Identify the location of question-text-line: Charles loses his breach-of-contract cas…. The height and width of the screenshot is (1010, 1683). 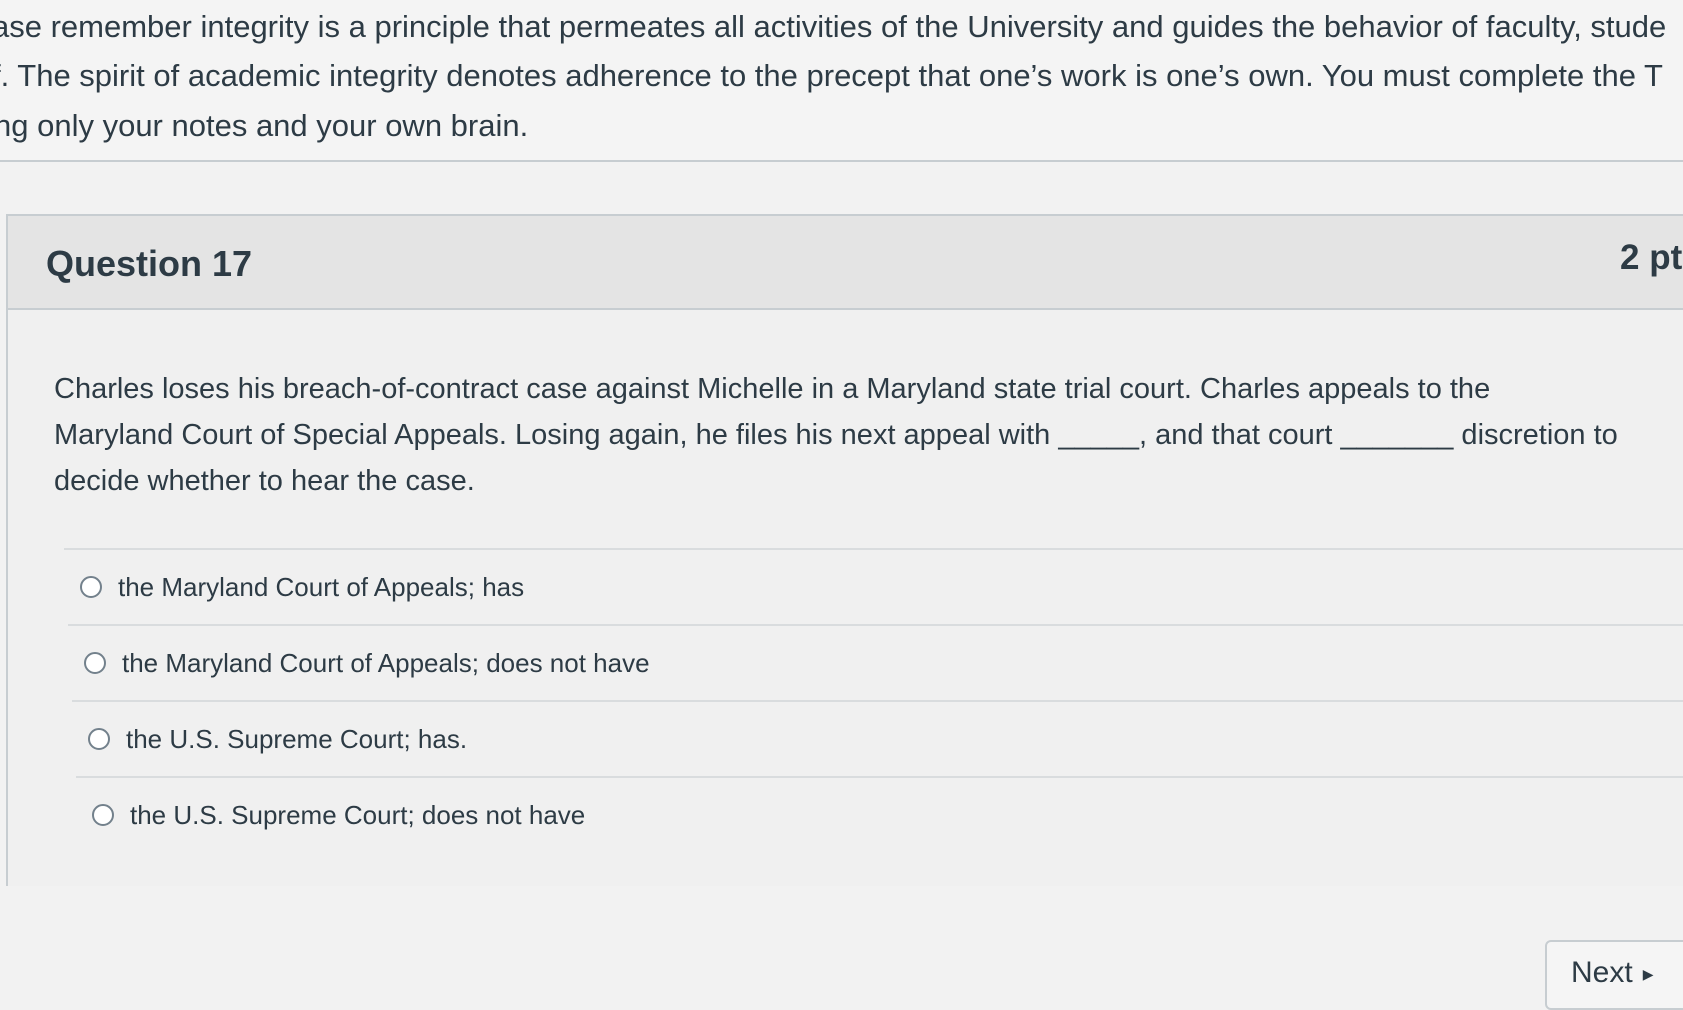
(772, 389).